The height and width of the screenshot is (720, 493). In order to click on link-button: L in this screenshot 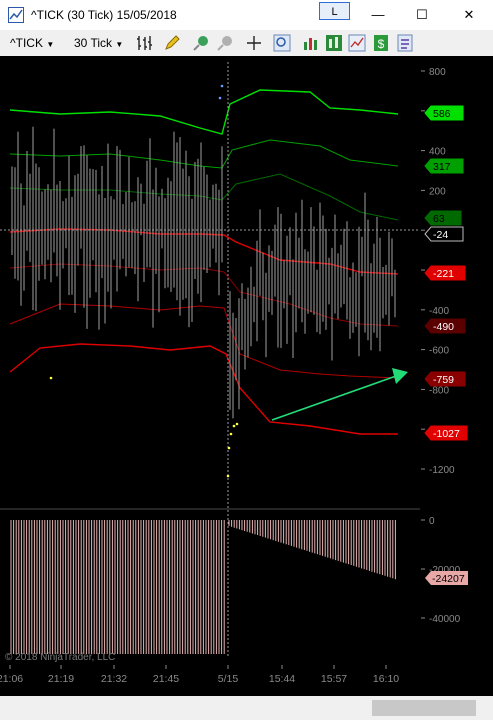, I will do `click(334, 11)`.